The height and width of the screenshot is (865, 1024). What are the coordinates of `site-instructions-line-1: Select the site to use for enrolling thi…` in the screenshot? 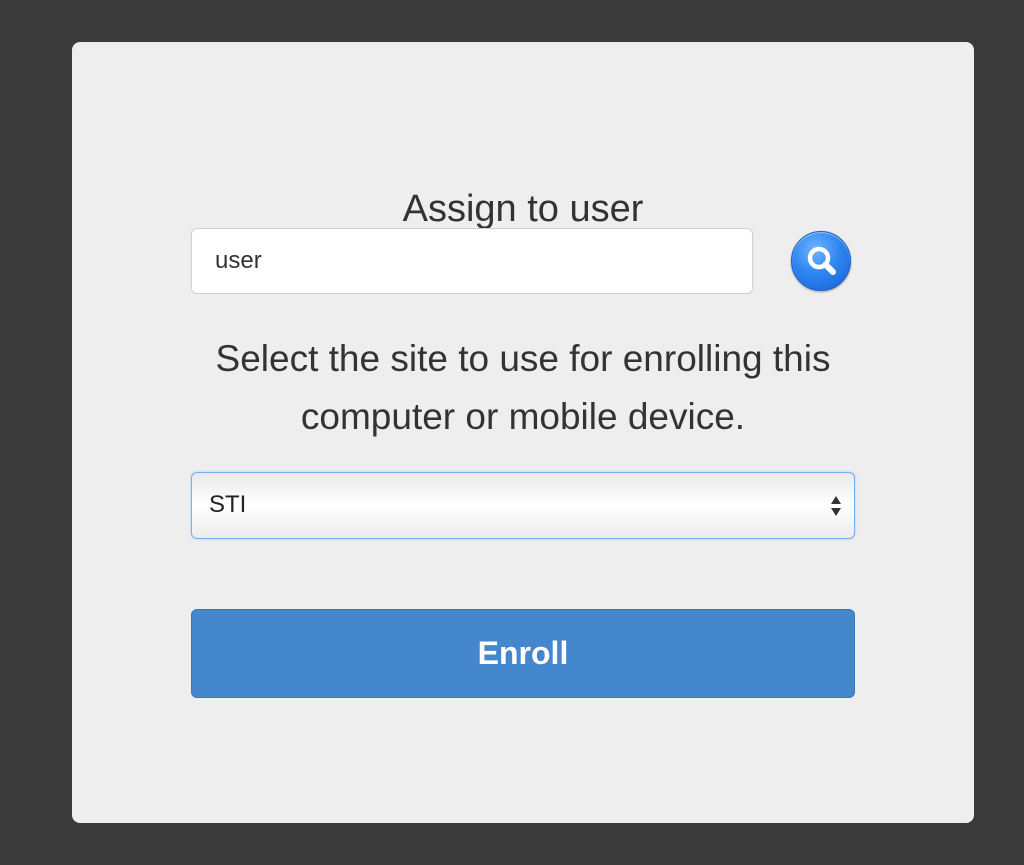 It's located at (523, 358).